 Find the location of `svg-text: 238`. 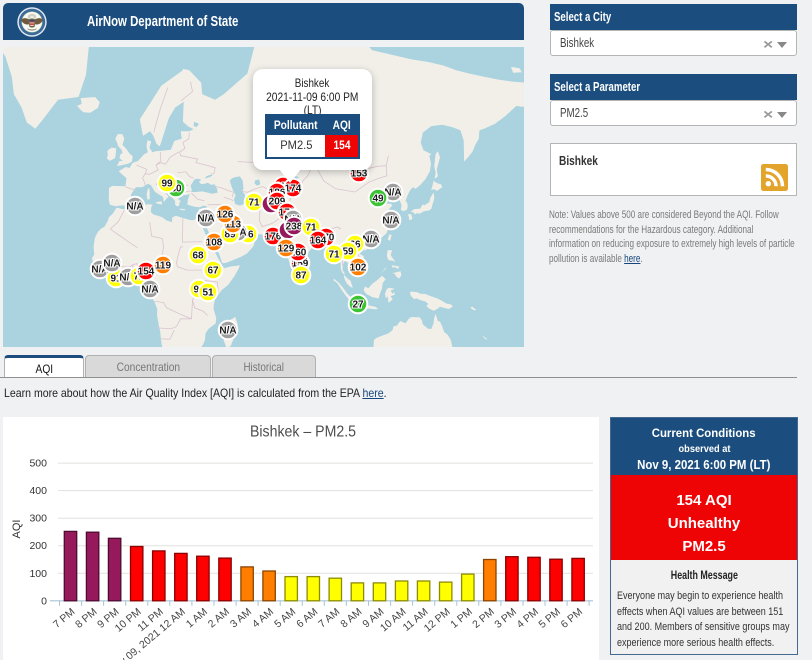

svg-text: 238 is located at coordinates (294, 227).